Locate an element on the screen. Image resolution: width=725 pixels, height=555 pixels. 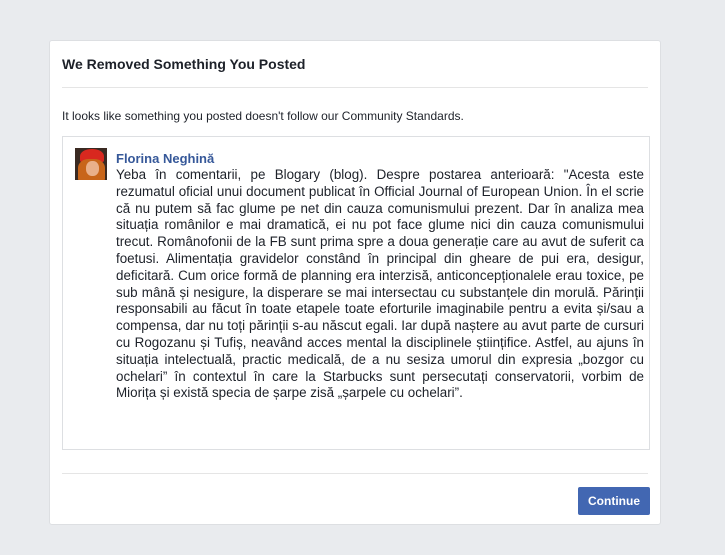
dialog-title: We Removed Something You Posted is located at coordinates (184, 64).